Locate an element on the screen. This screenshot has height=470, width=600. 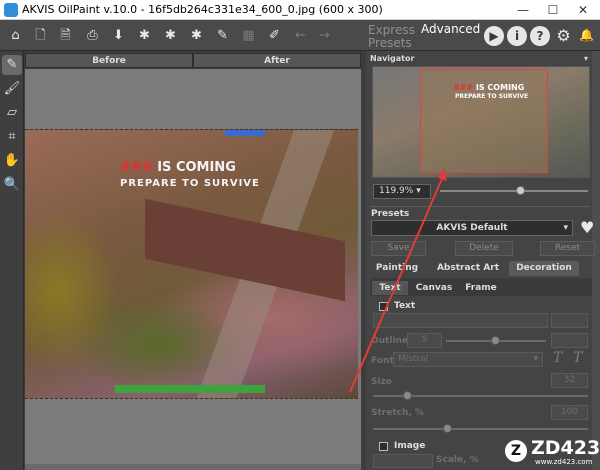
outline-color-swatch is located at coordinates (569, 340).